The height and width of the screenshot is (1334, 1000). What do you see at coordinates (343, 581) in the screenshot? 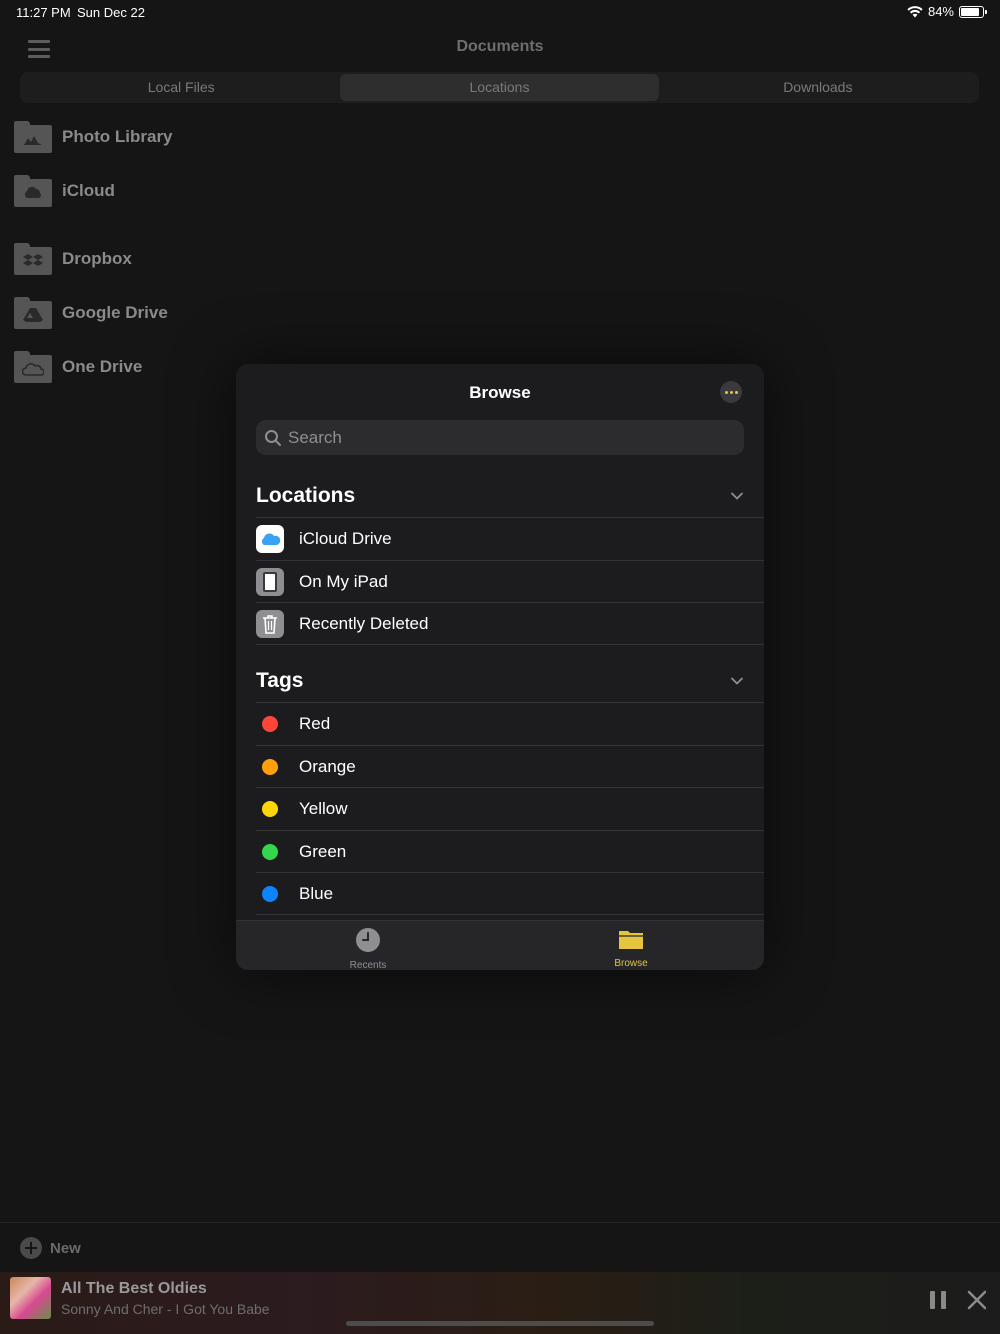
I see `row-label: On My iPad` at bounding box center [343, 581].